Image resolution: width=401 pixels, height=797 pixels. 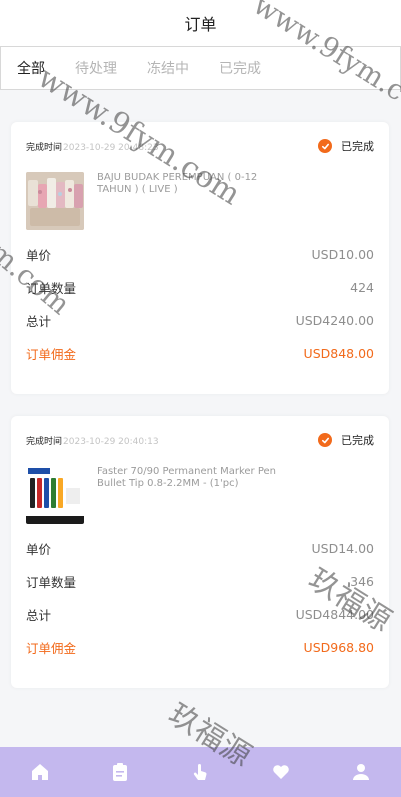 I want to click on bottom-nav, so click(x=200, y=772).